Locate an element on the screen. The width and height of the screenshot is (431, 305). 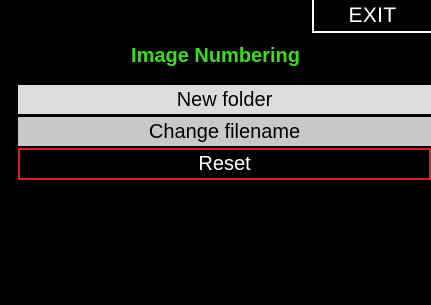
exit-button: EXIT is located at coordinates (371, 16).